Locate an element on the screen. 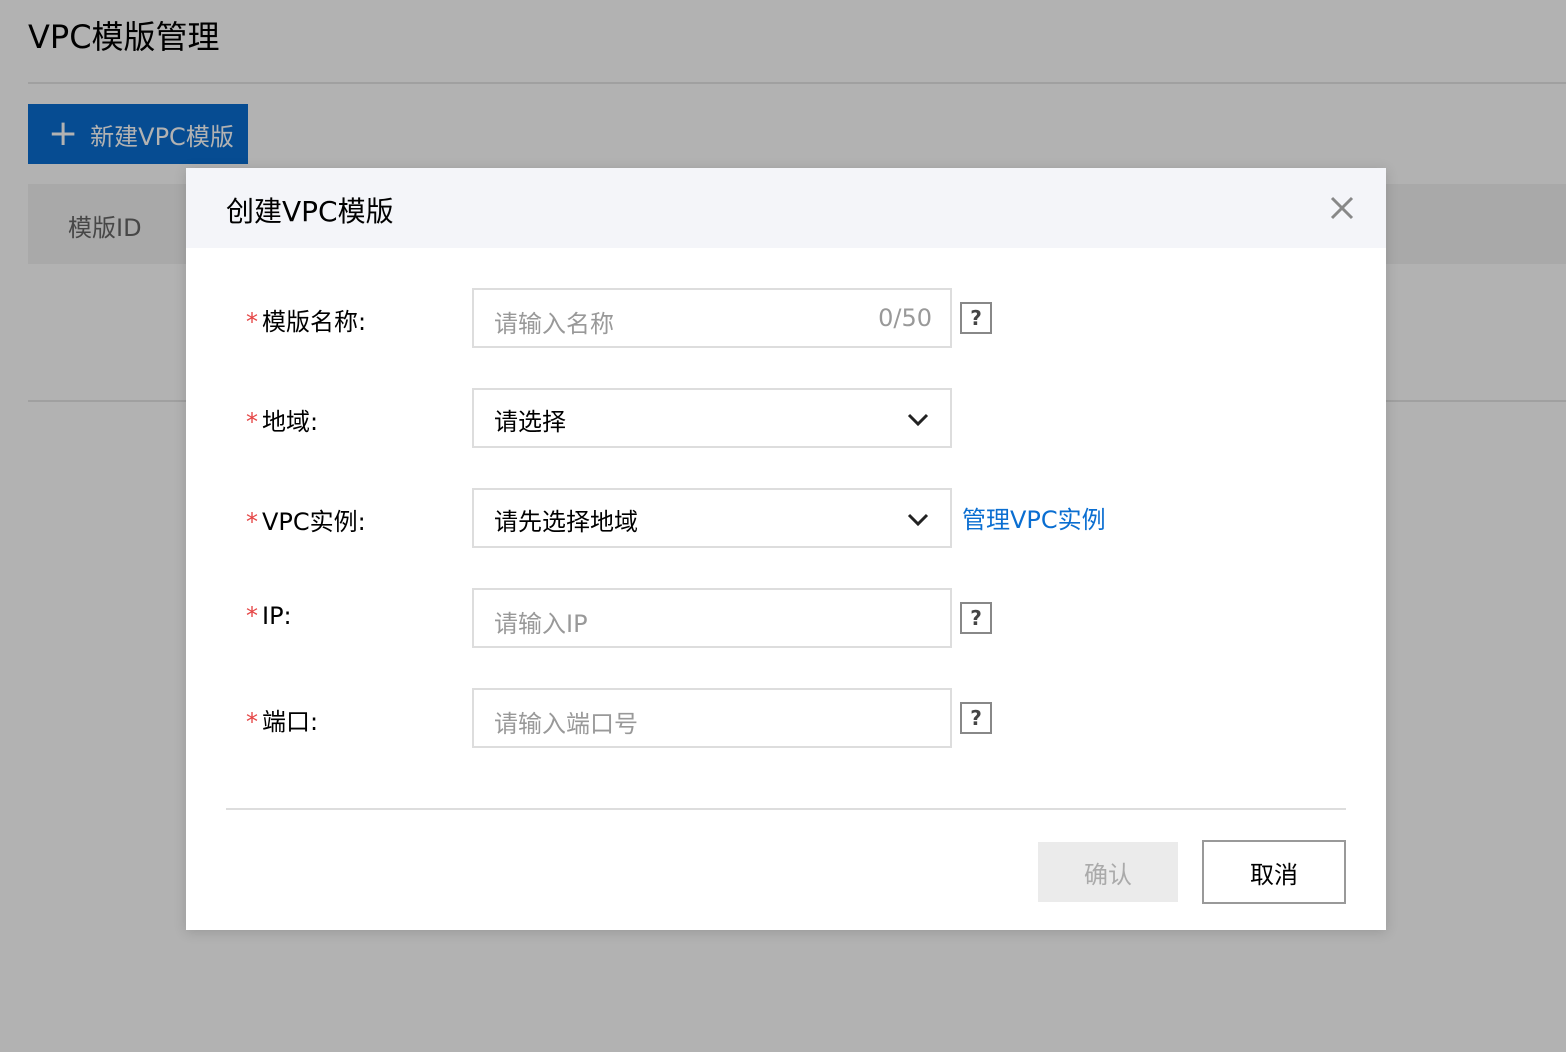  name-char-counter: 0/50 is located at coordinates (905, 318).